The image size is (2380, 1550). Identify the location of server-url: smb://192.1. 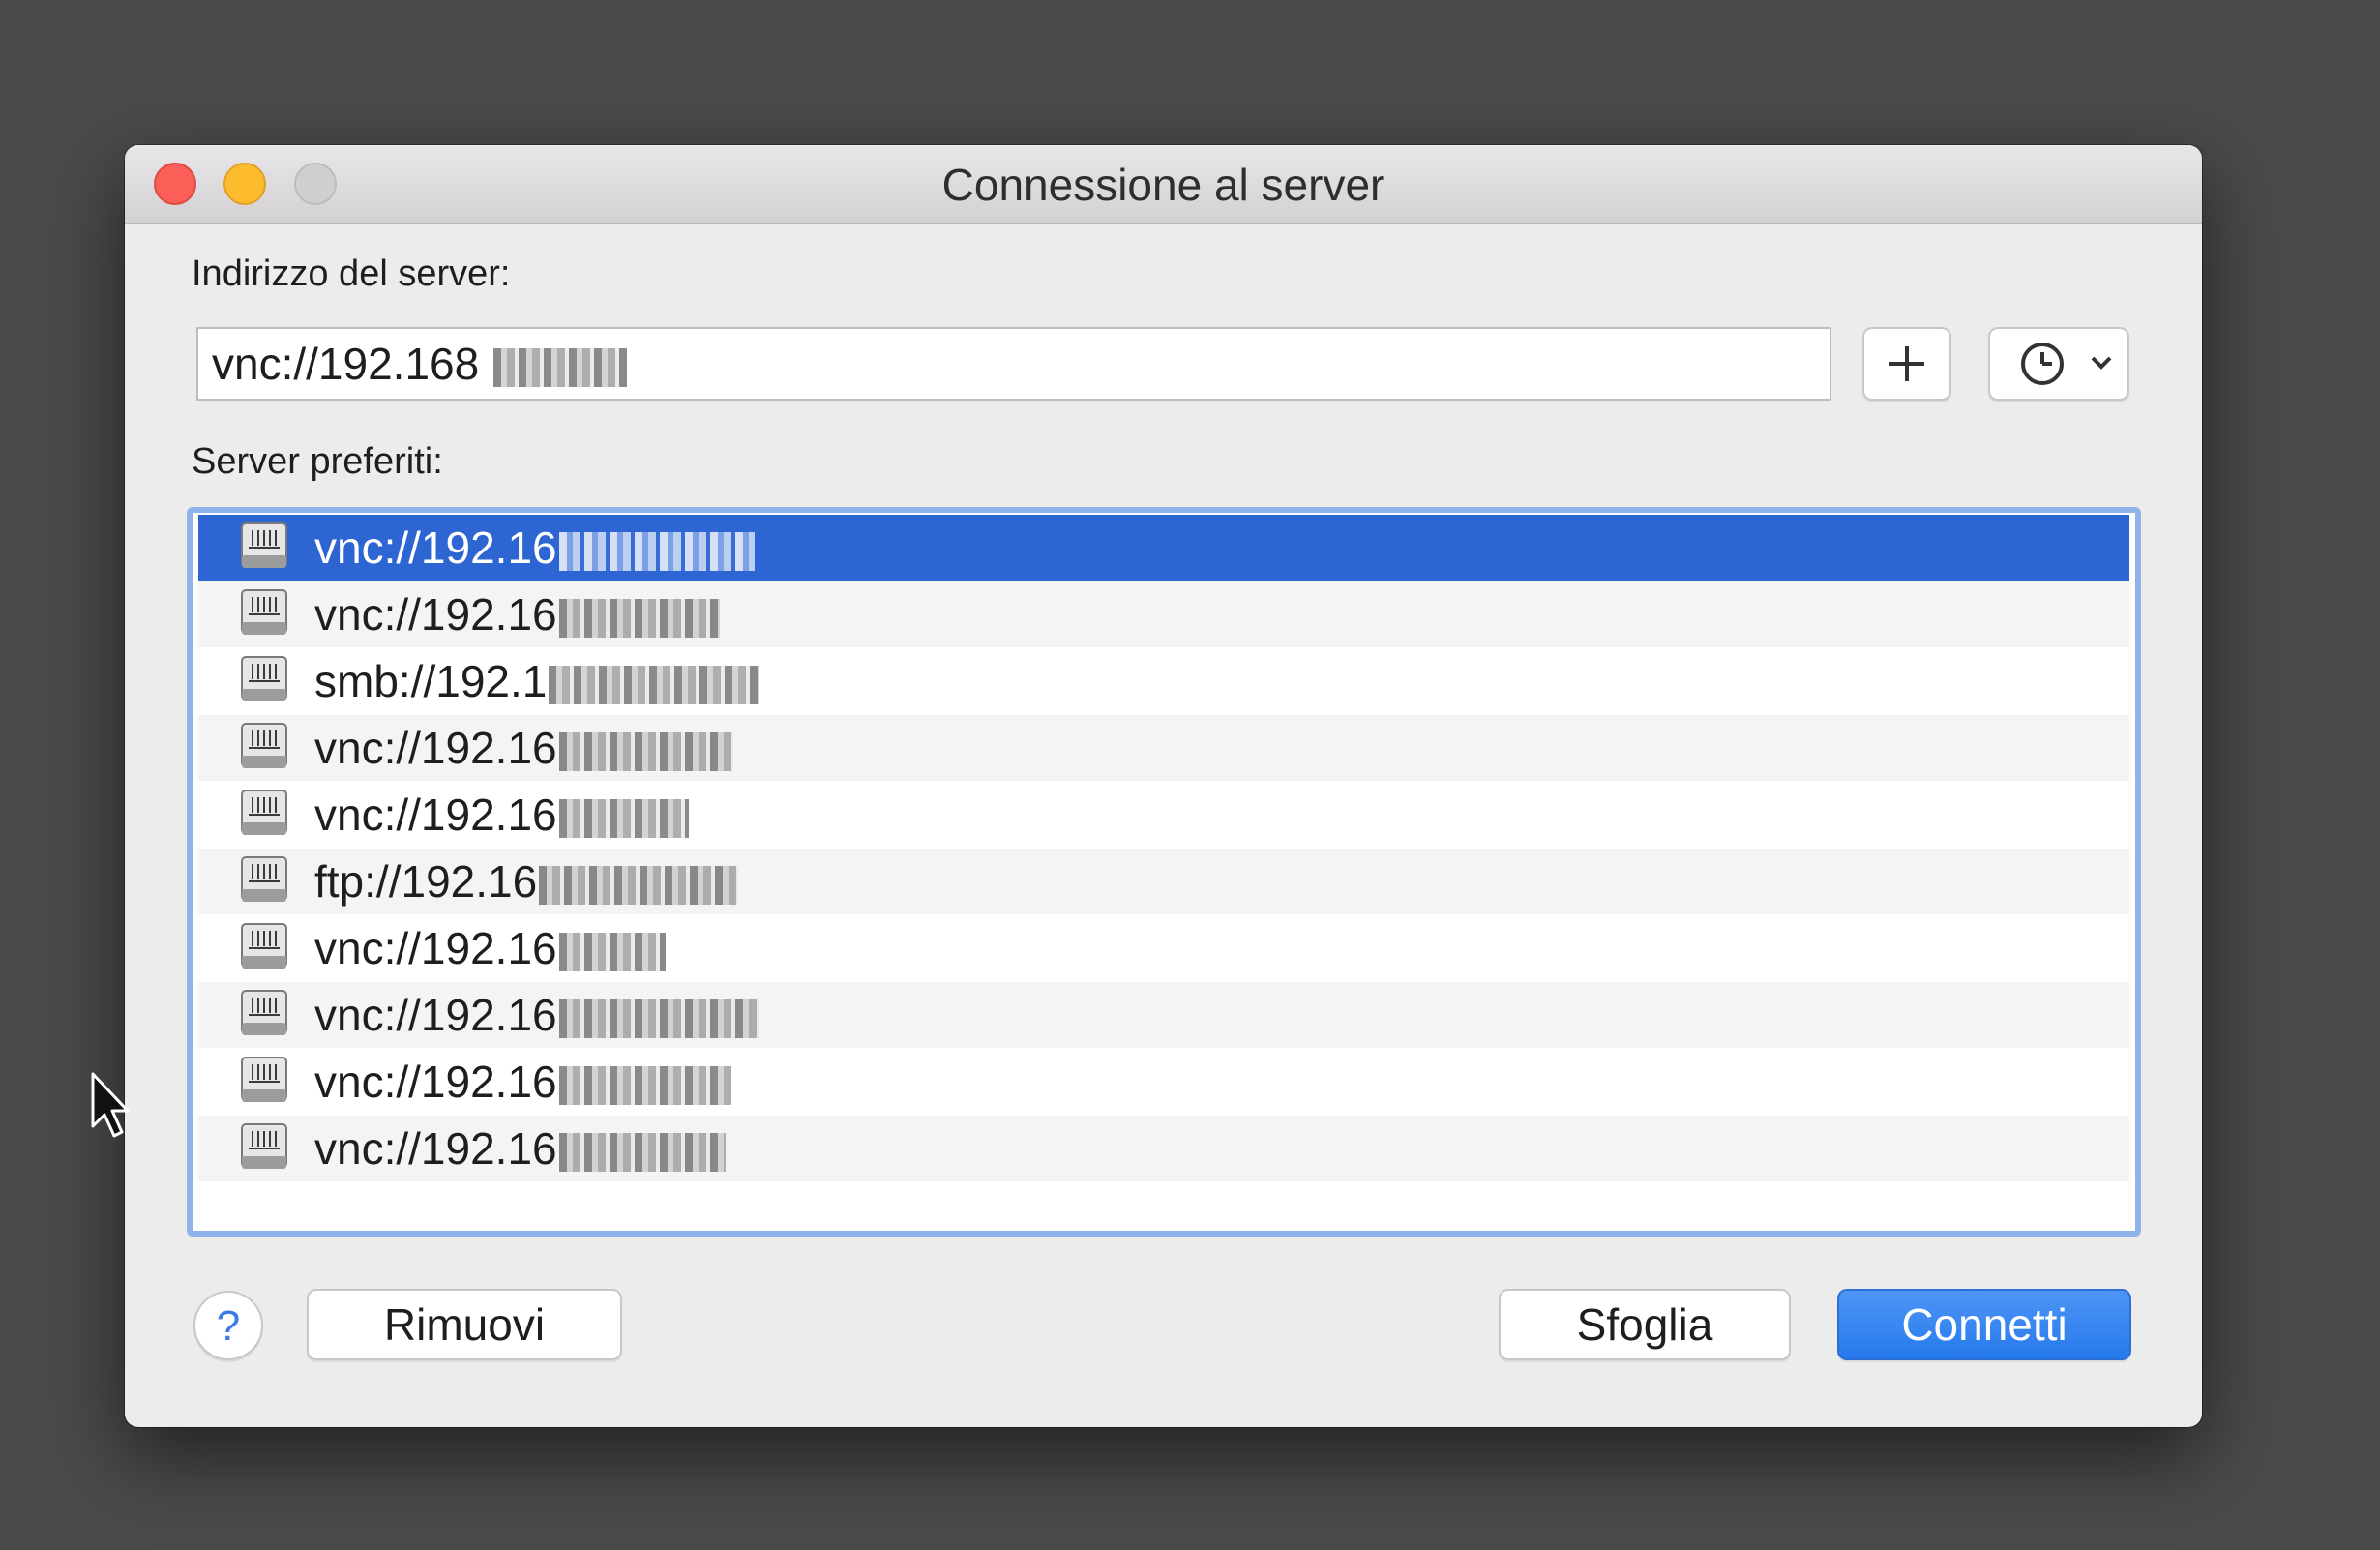
(431, 681).